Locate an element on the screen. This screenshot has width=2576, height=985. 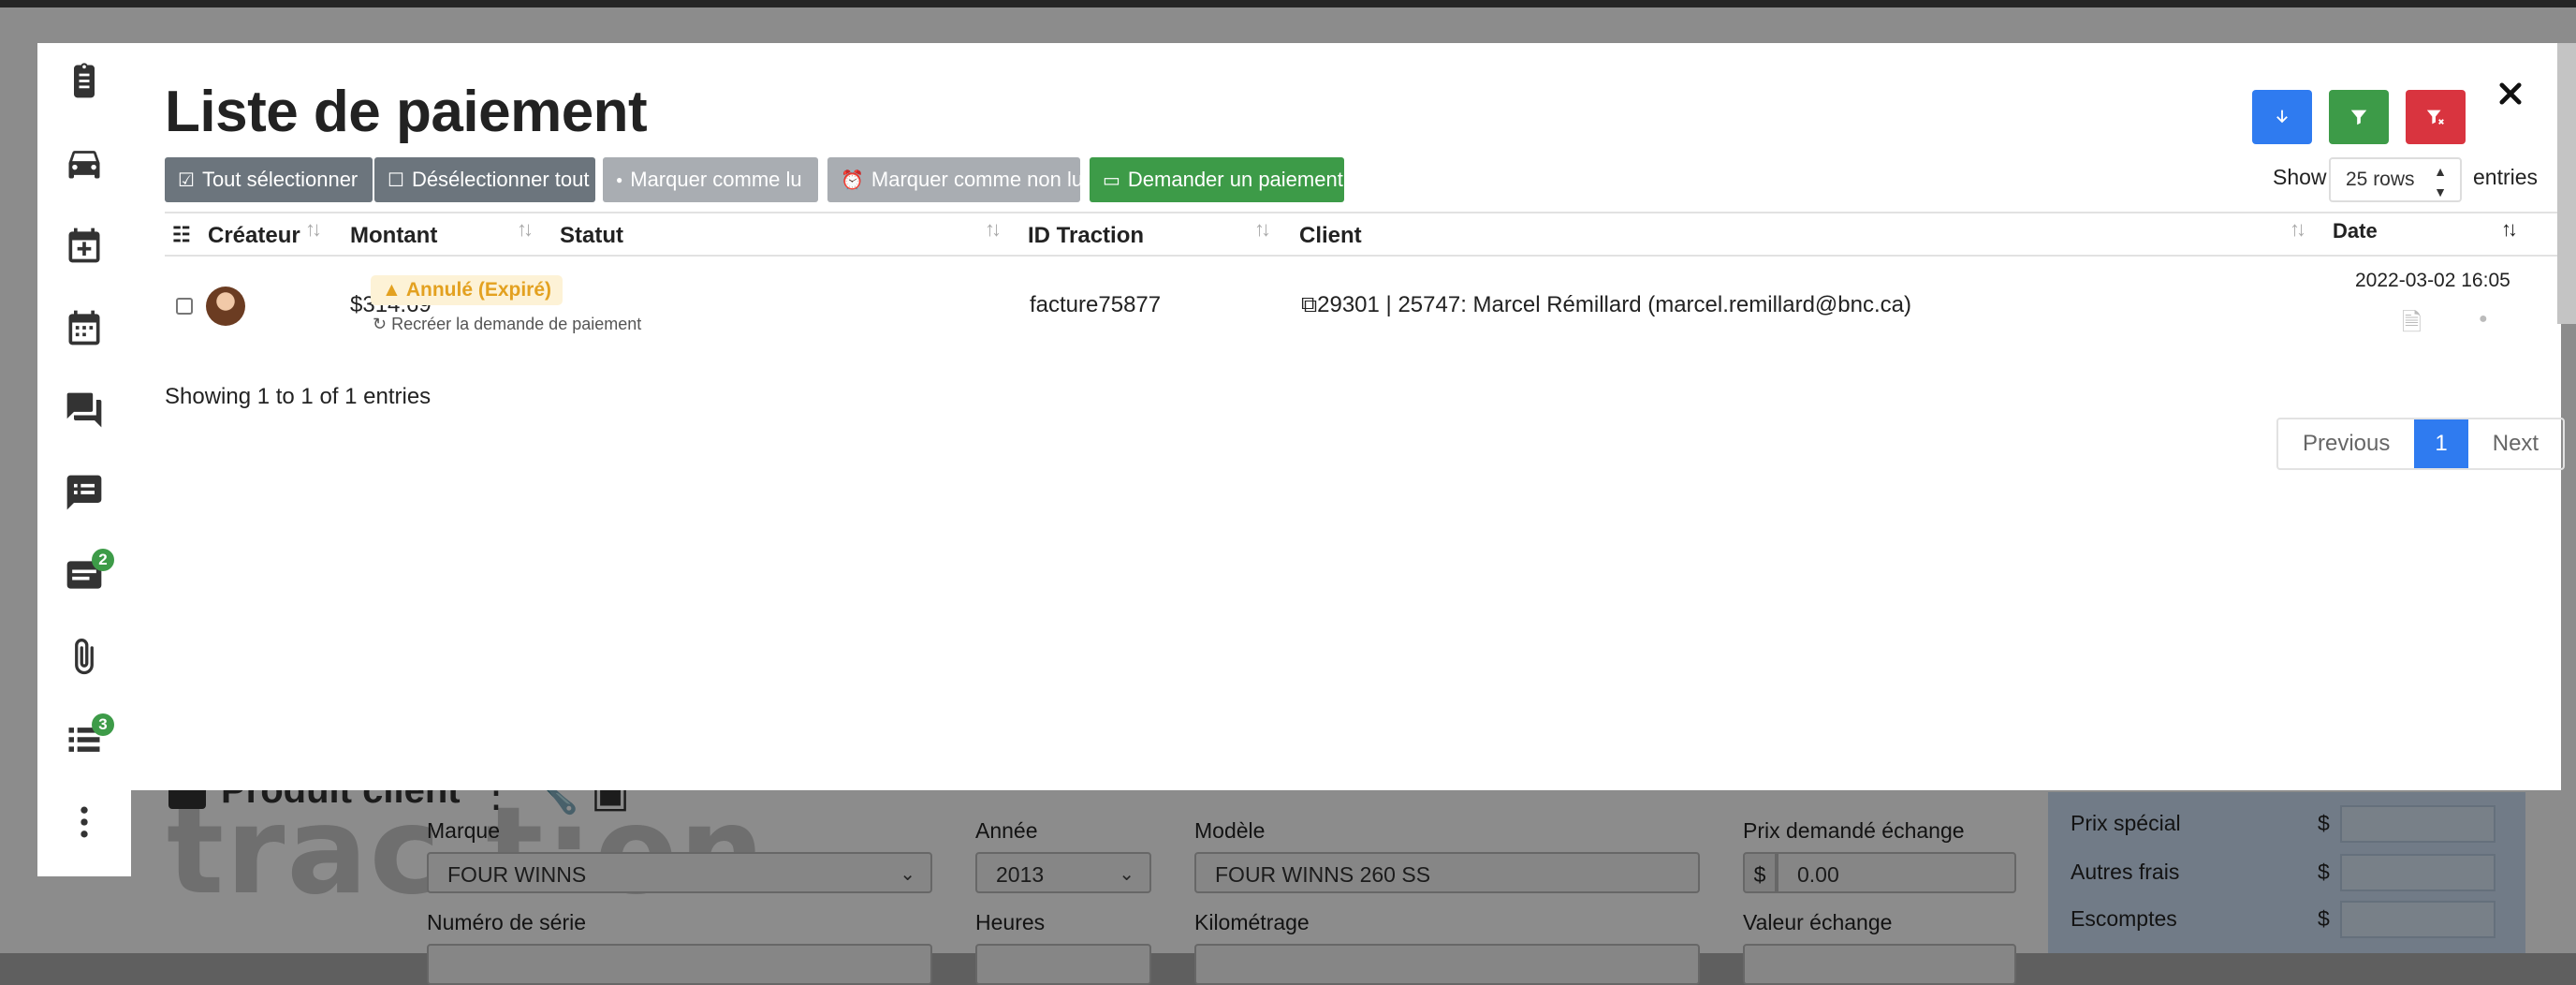
prix-special-label: Prix spécial is located at coordinates (2126, 823).